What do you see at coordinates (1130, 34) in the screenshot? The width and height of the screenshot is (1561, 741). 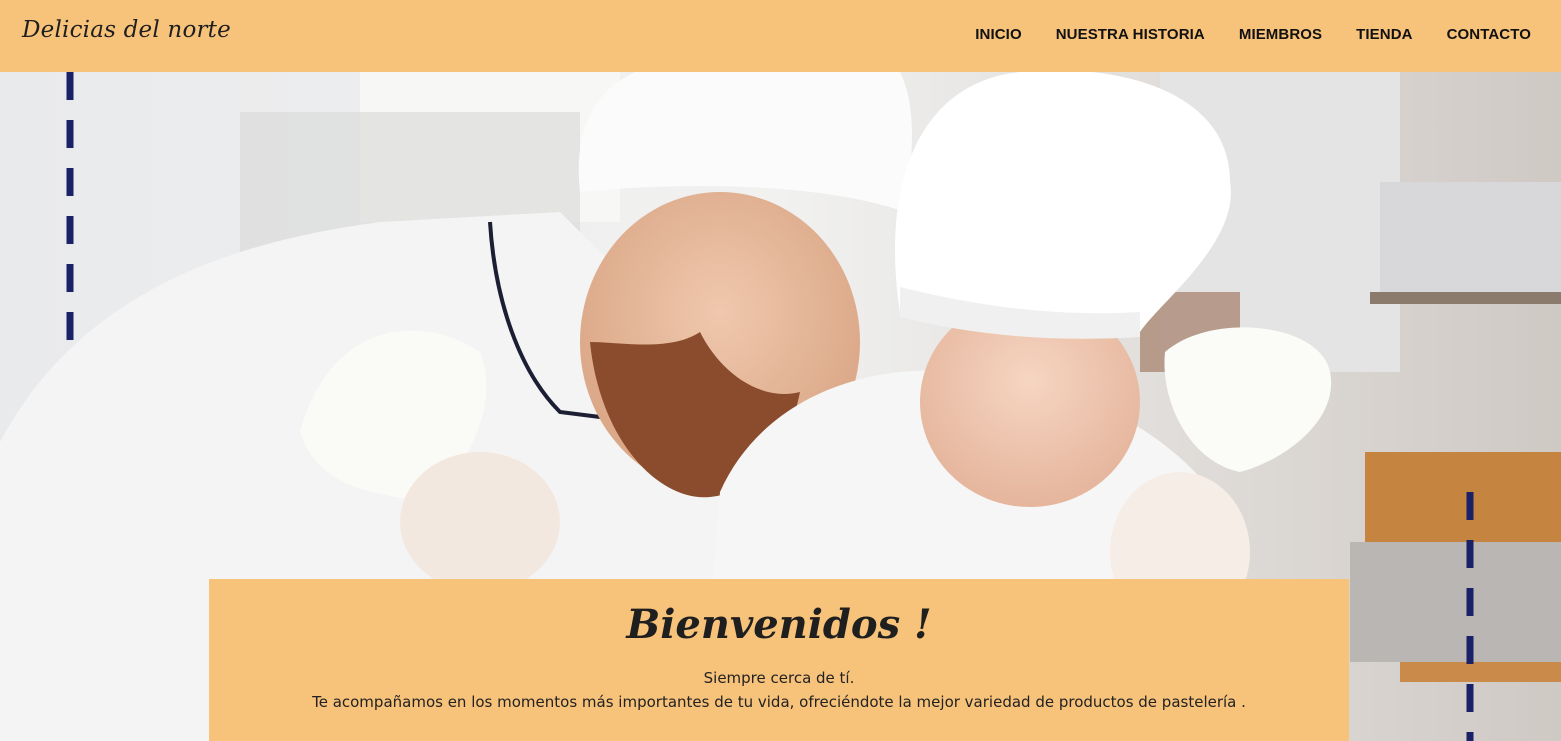 I see `nav-link-nuestra-historia: NUESTRA HISTORIA` at bounding box center [1130, 34].